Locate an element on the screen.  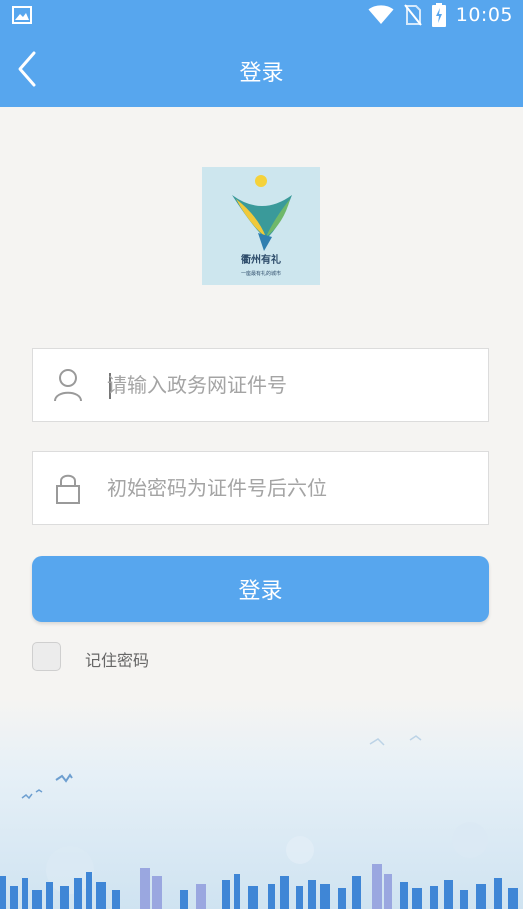
lock-icon is located at coordinates (68, 489).